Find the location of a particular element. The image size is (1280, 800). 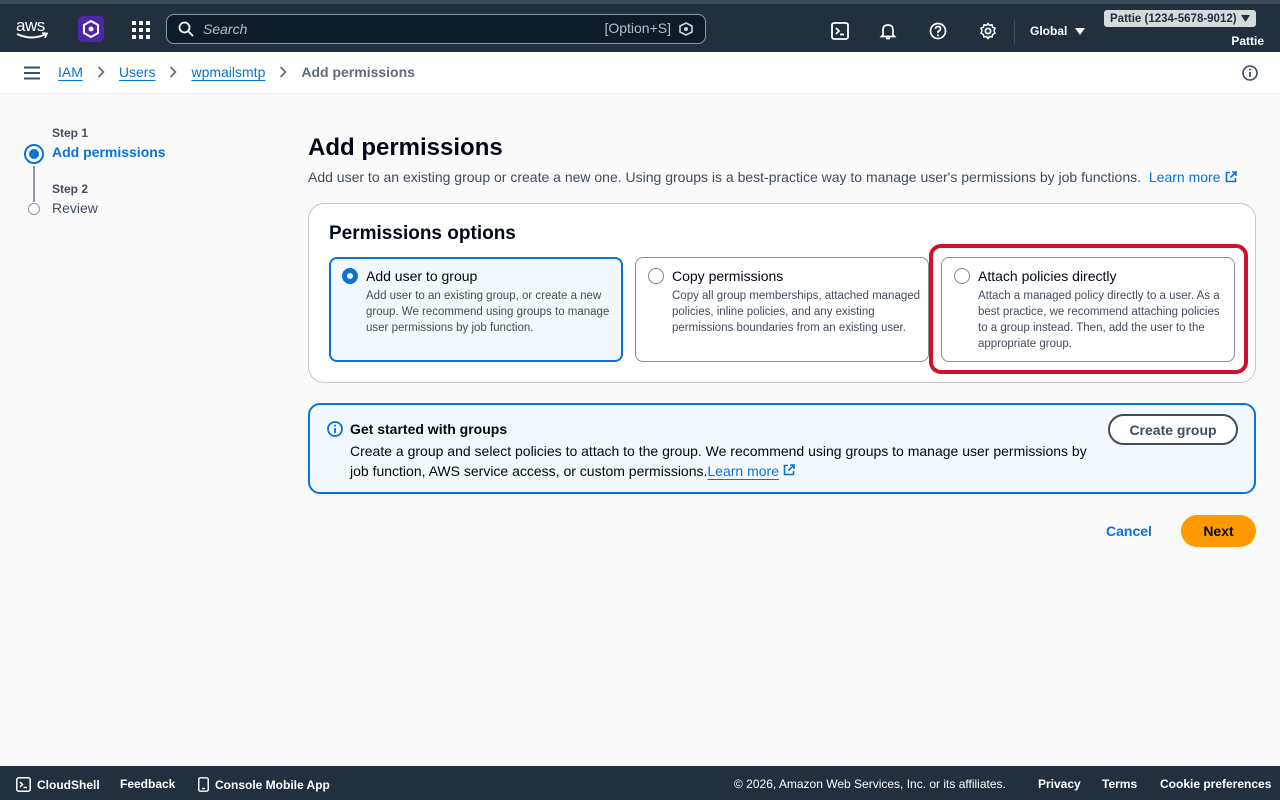

footer-feedback: Feedback is located at coordinates (147, 784).